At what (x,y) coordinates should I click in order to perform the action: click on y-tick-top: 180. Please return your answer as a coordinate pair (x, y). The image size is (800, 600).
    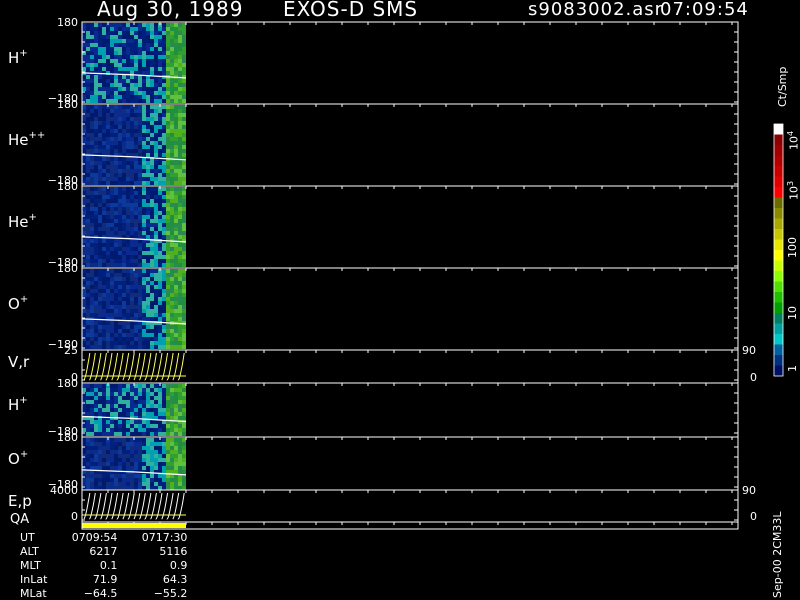
    Looking at the image, I should click on (67, 186).